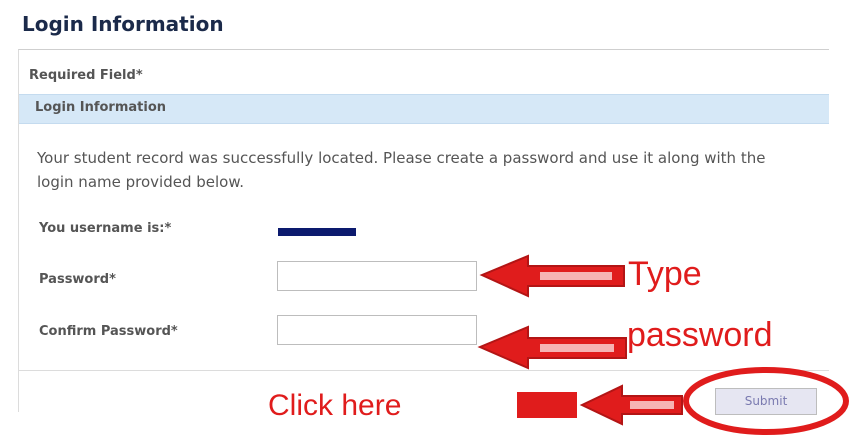  I want to click on arrow-password-icon, so click(552, 276).